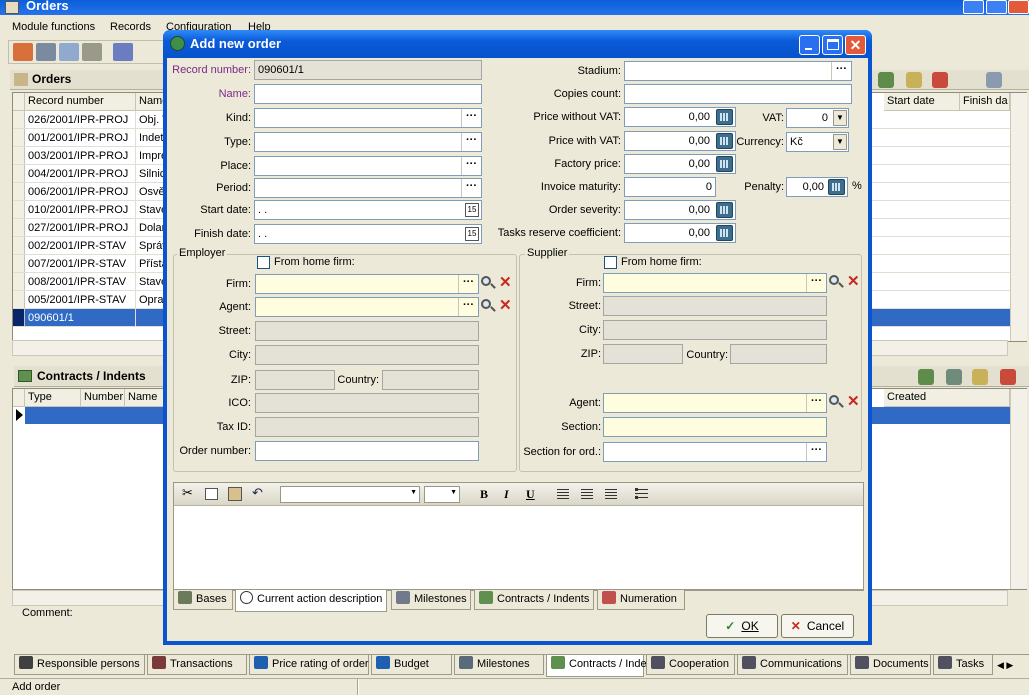  I want to click on invoice-maturity-field: 0, so click(670, 187).